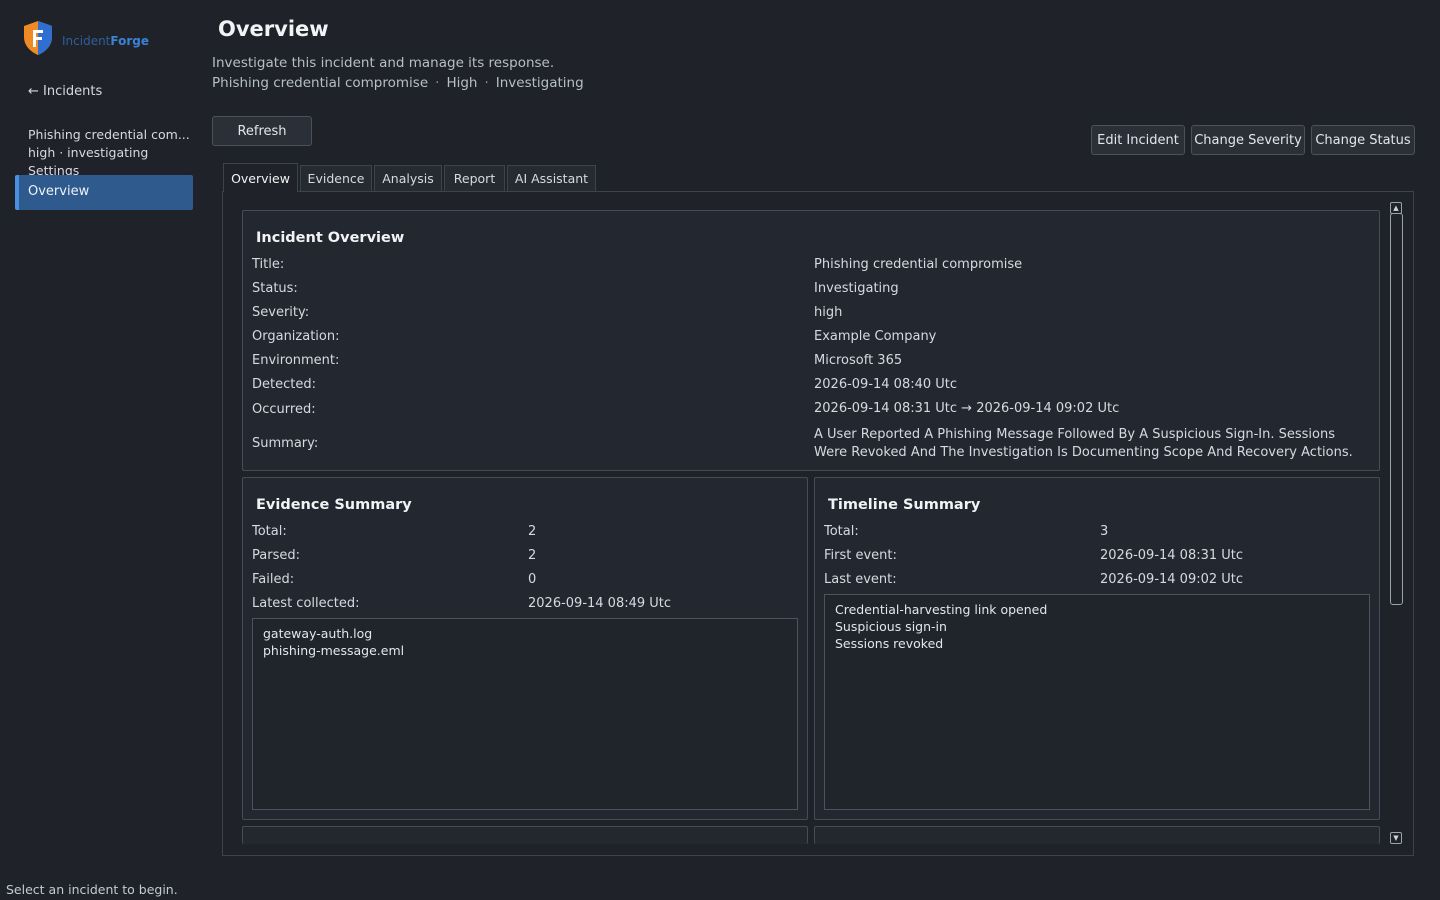 Image resolution: width=1440 pixels, height=900 pixels. What do you see at coordinates (296, 360) in the screenshot?
I see `field-label-environment: Environment:` at bounding box center [296, 360].